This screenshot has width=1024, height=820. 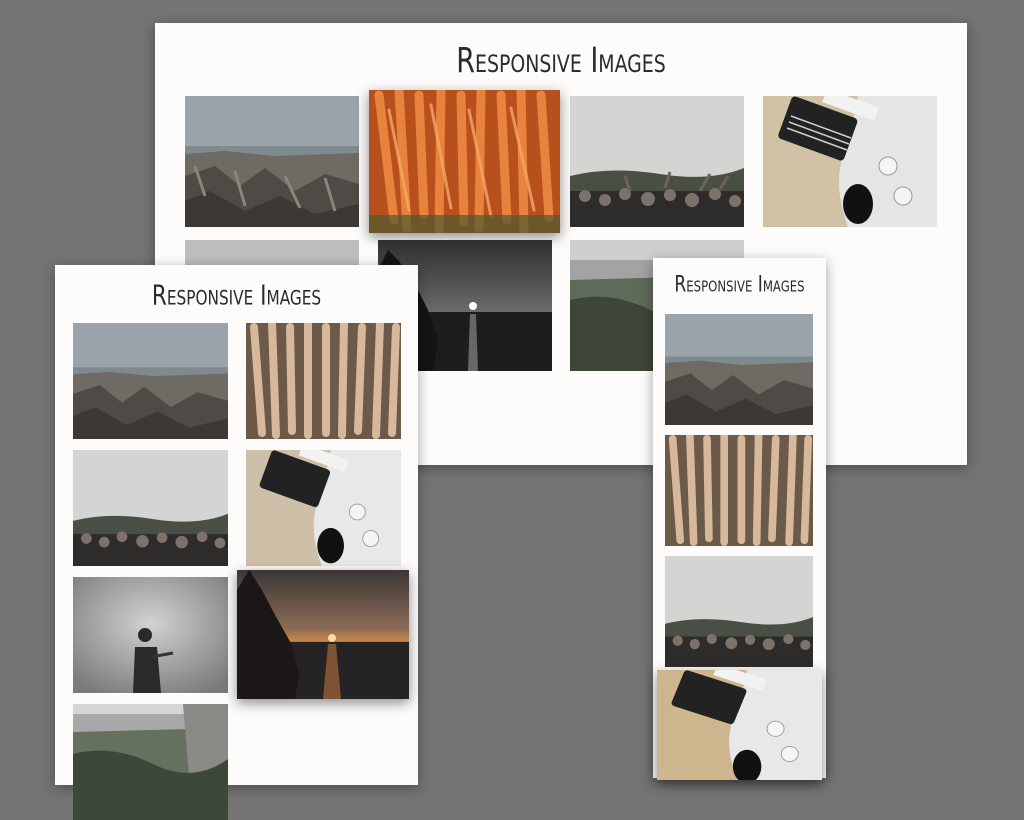 I want to click on photo-river-valley-cliffs, so click(x=150, y=762).